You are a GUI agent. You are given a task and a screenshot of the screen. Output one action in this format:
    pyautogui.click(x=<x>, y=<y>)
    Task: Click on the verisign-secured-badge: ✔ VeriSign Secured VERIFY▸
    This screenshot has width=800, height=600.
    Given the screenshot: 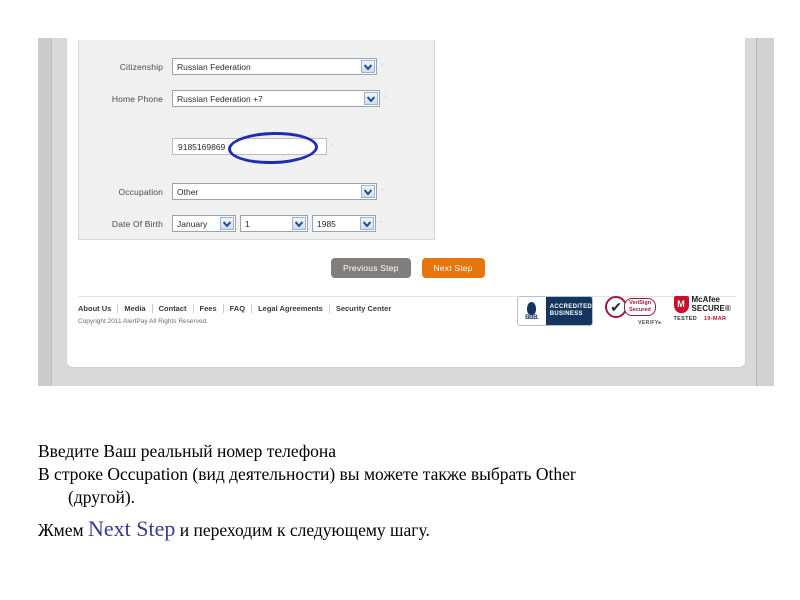 What is the action you would take?
    pyautogui.click(x=633, y=311)
    